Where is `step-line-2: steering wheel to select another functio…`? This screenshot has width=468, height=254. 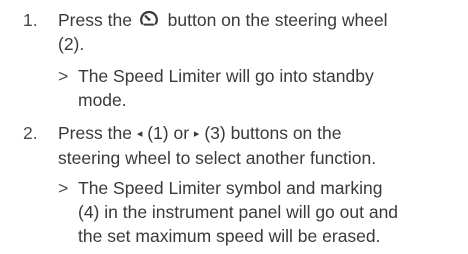
step-line-2: steering wheel to select another functio… is located at coordinates (217, 158).